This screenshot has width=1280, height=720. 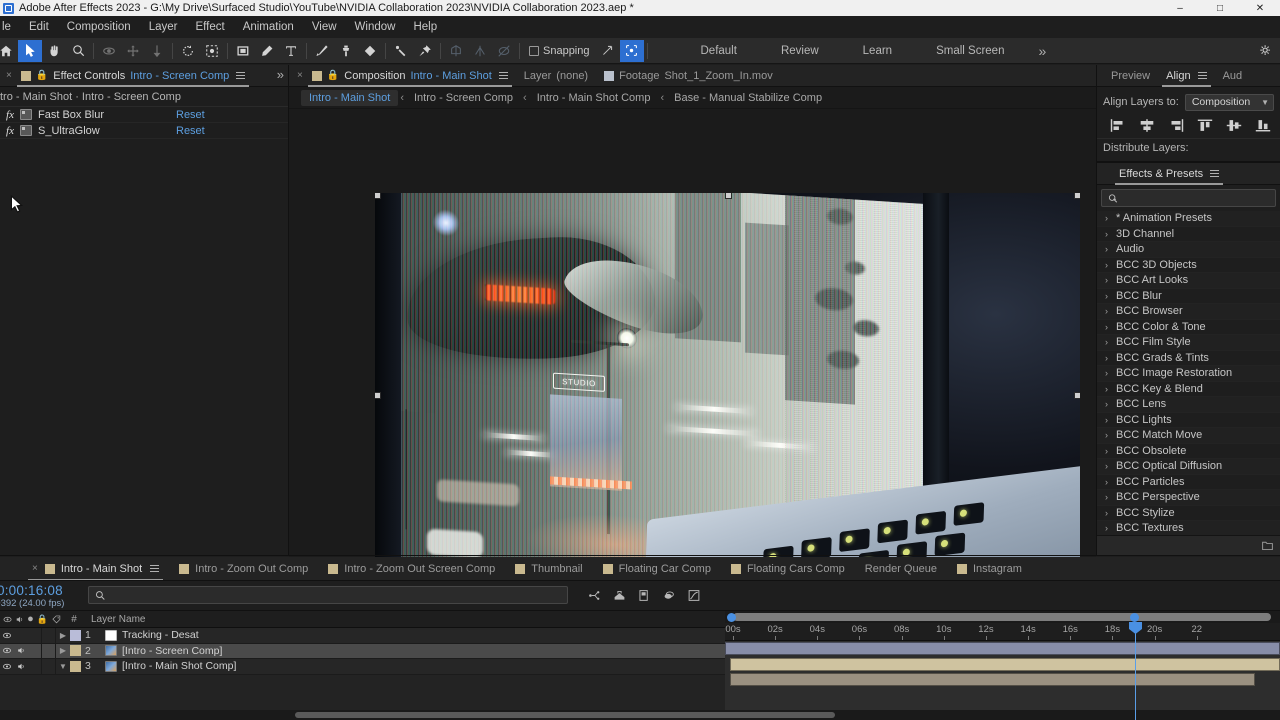 What do you see at coordinates (425, 27) in the screenshot?
I see `menu-help: Help` at bounding box center [425, 27].